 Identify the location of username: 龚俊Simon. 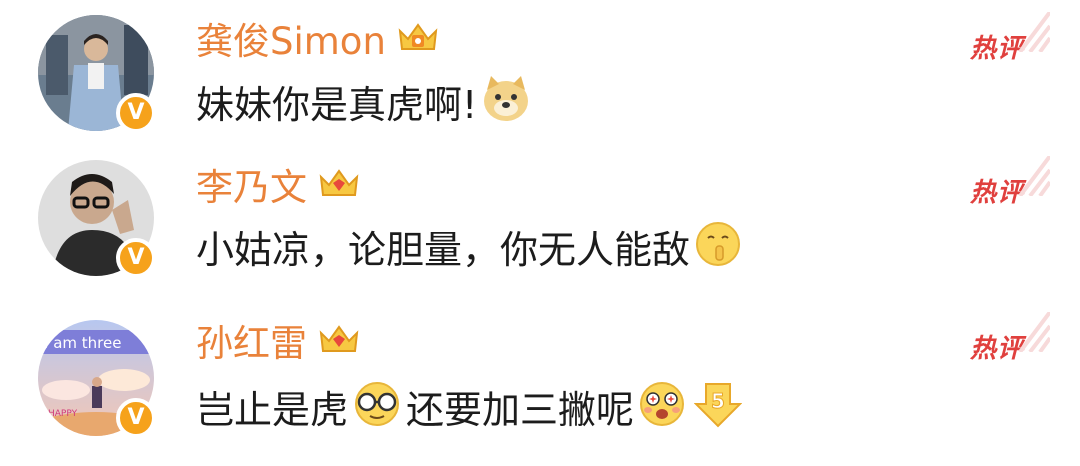
(318, 42).